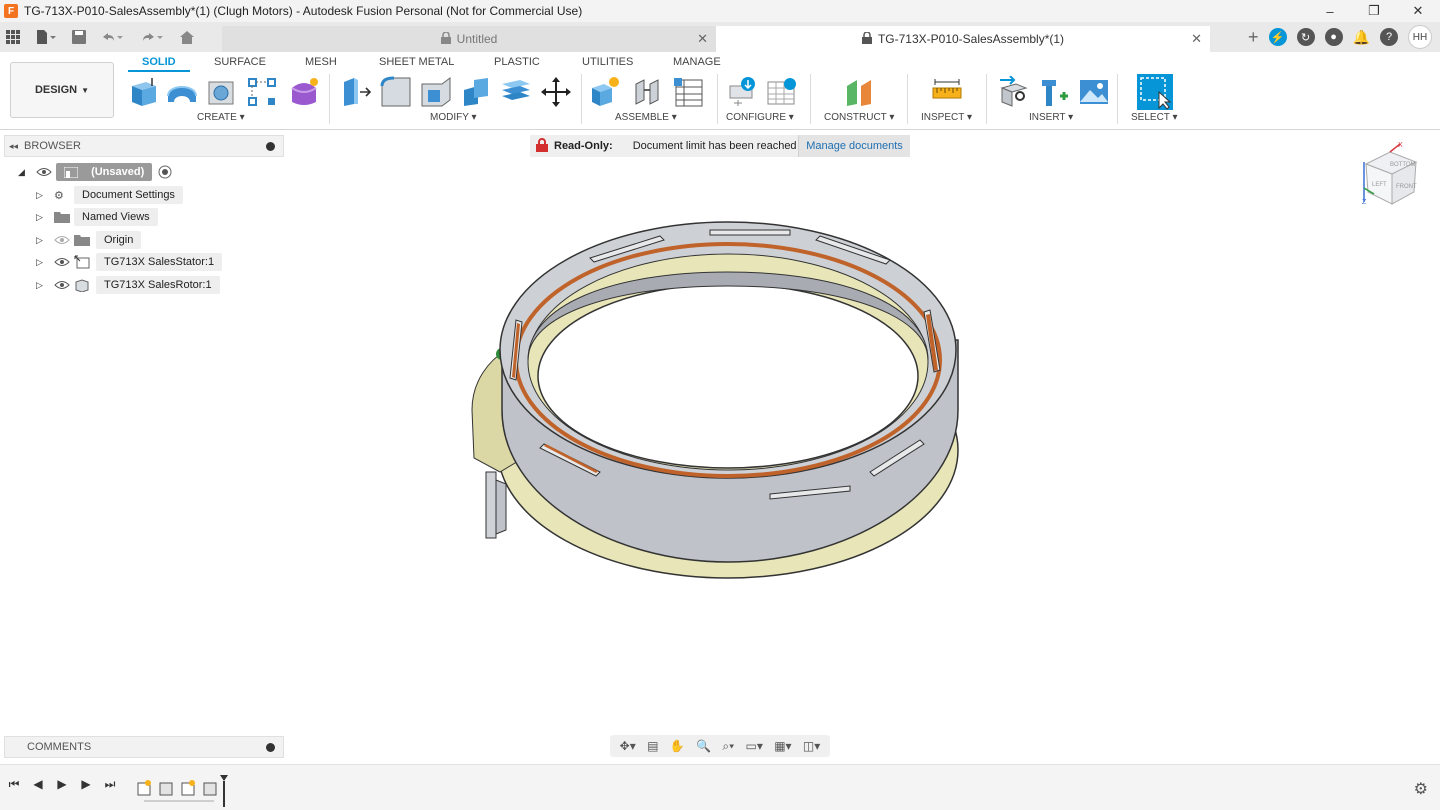 The width and height of the screenshot is (1440, 810). What do you see at coordinates (144, 92) in the screenshot?
I see `extrude-icon` at bounding box center [144, 92].